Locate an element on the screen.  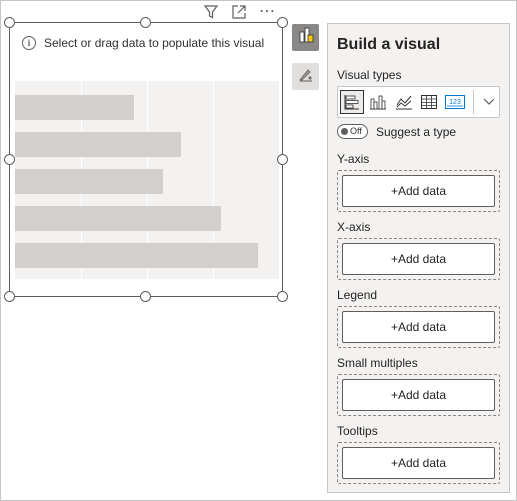
well-tooltips: +Add data is located at coordinates (418, 463).